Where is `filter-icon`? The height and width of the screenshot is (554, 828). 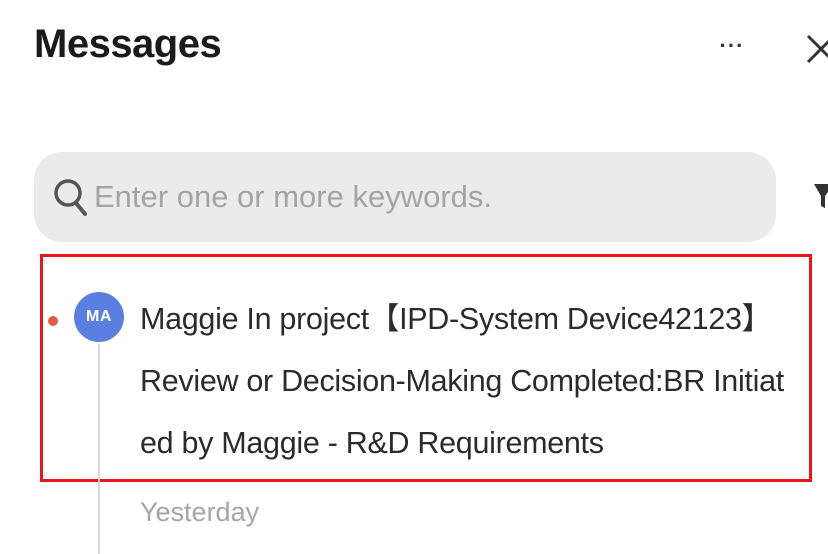 filter-icon is located at coordinates (820, 196).